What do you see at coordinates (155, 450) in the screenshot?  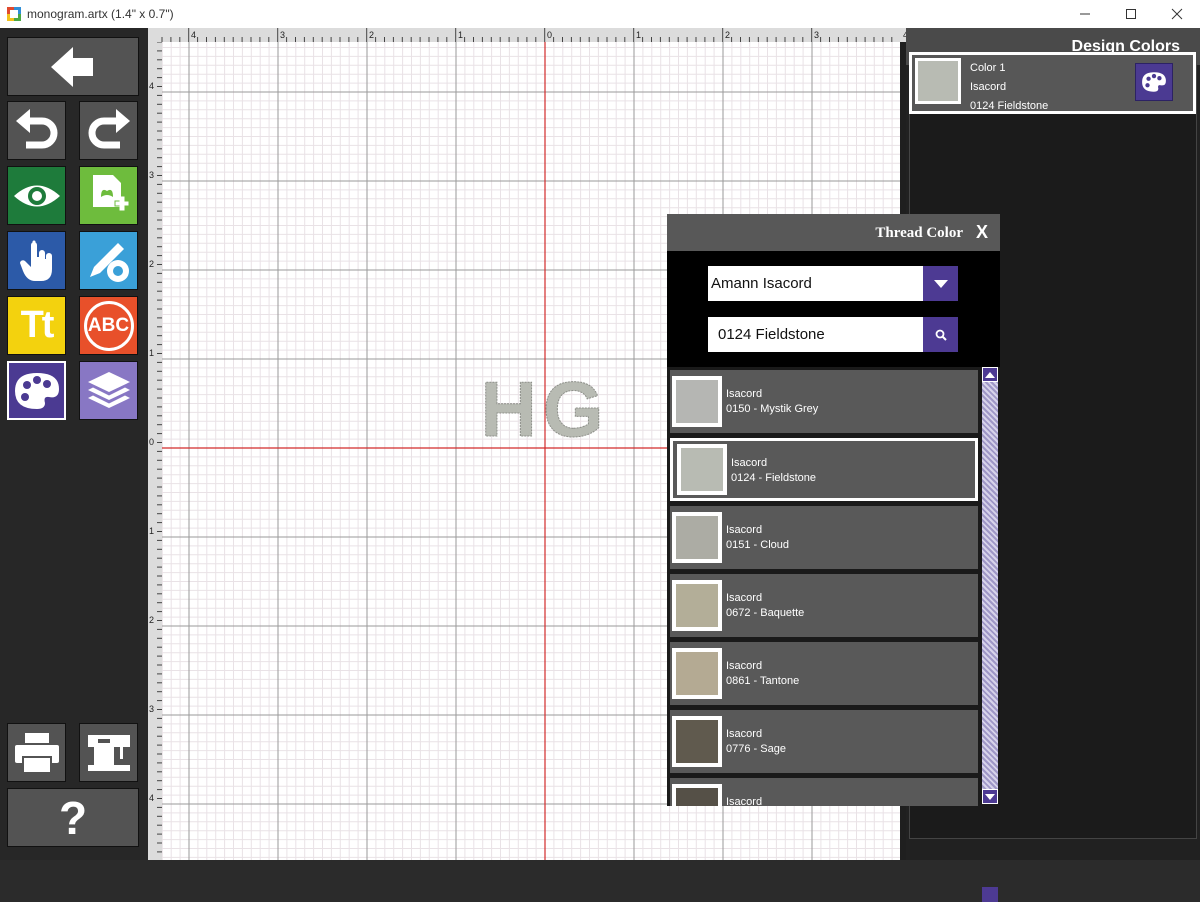 I see `vertical-ruler: 4 3 2 1 0 1 2 3 4` at bounding box center [155, 450].